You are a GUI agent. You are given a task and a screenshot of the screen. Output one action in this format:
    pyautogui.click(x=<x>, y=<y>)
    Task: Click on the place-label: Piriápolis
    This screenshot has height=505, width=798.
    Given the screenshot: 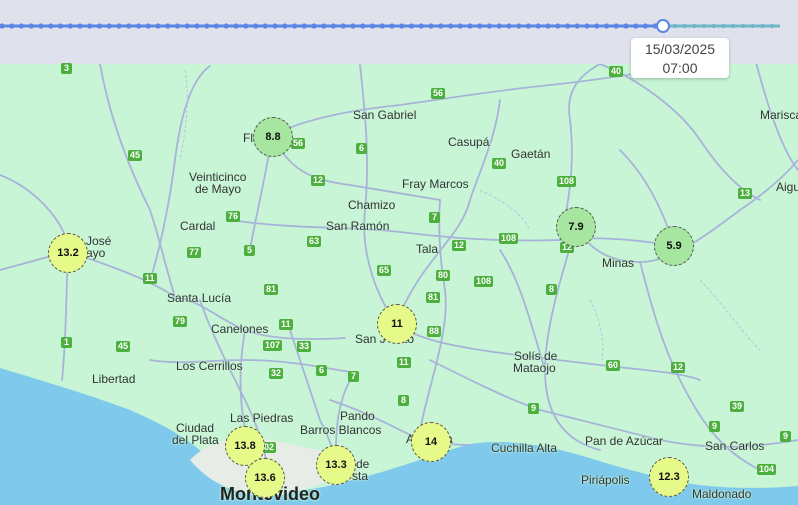 What is the action you would take?
    pyautogui.click(x=605, y=480)
    